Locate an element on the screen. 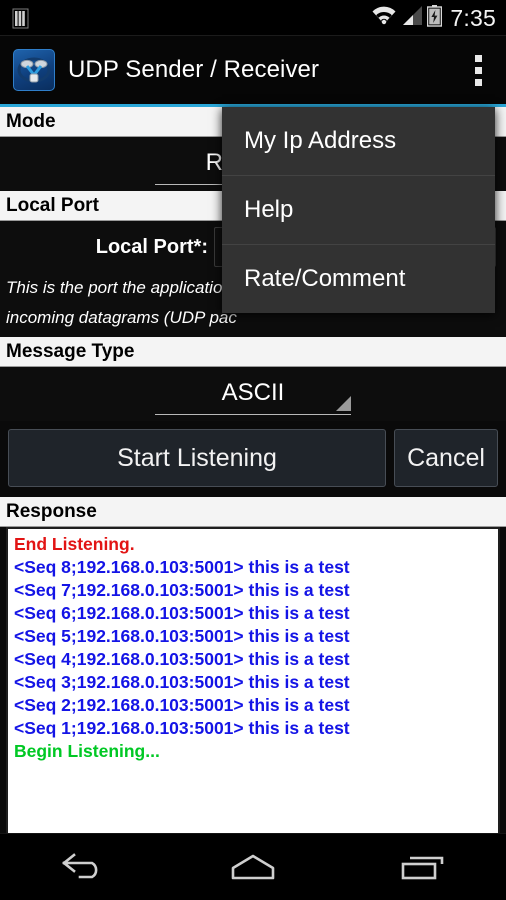  log-line: End Listening. is located at coordinates (74, 544).